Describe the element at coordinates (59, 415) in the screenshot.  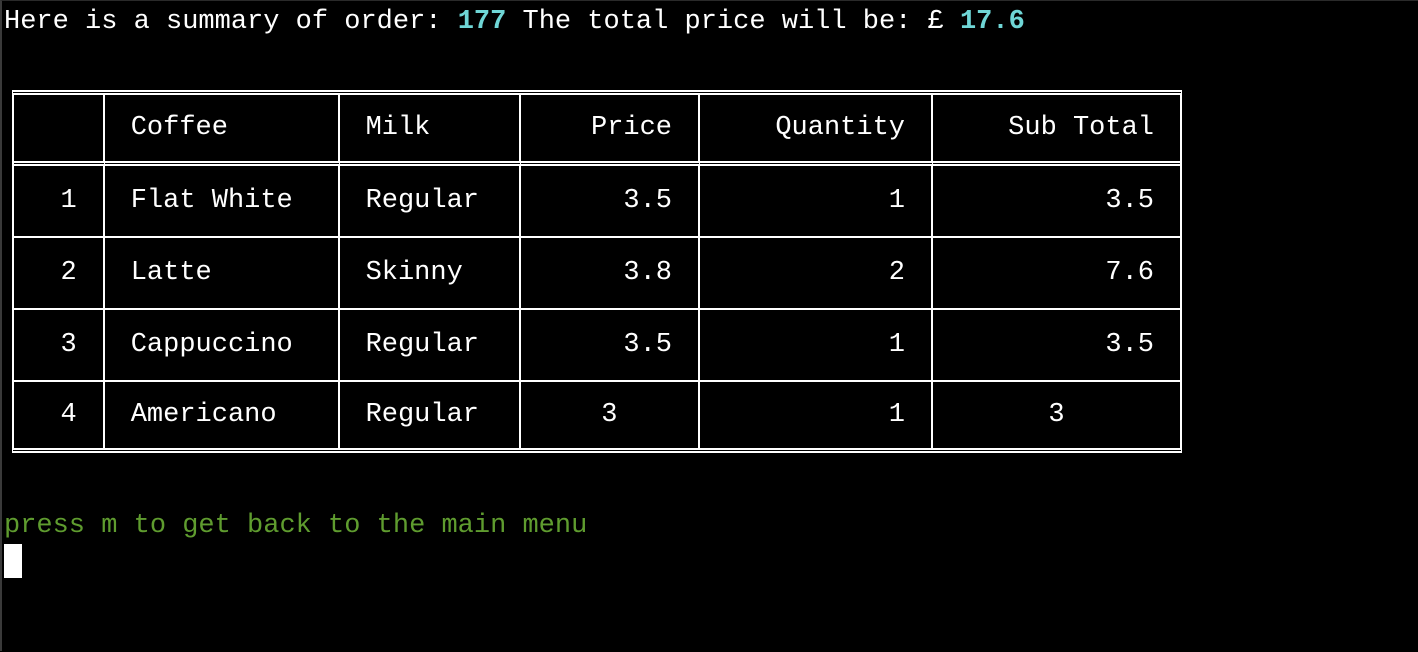
I see `row-index: 4` at that location.